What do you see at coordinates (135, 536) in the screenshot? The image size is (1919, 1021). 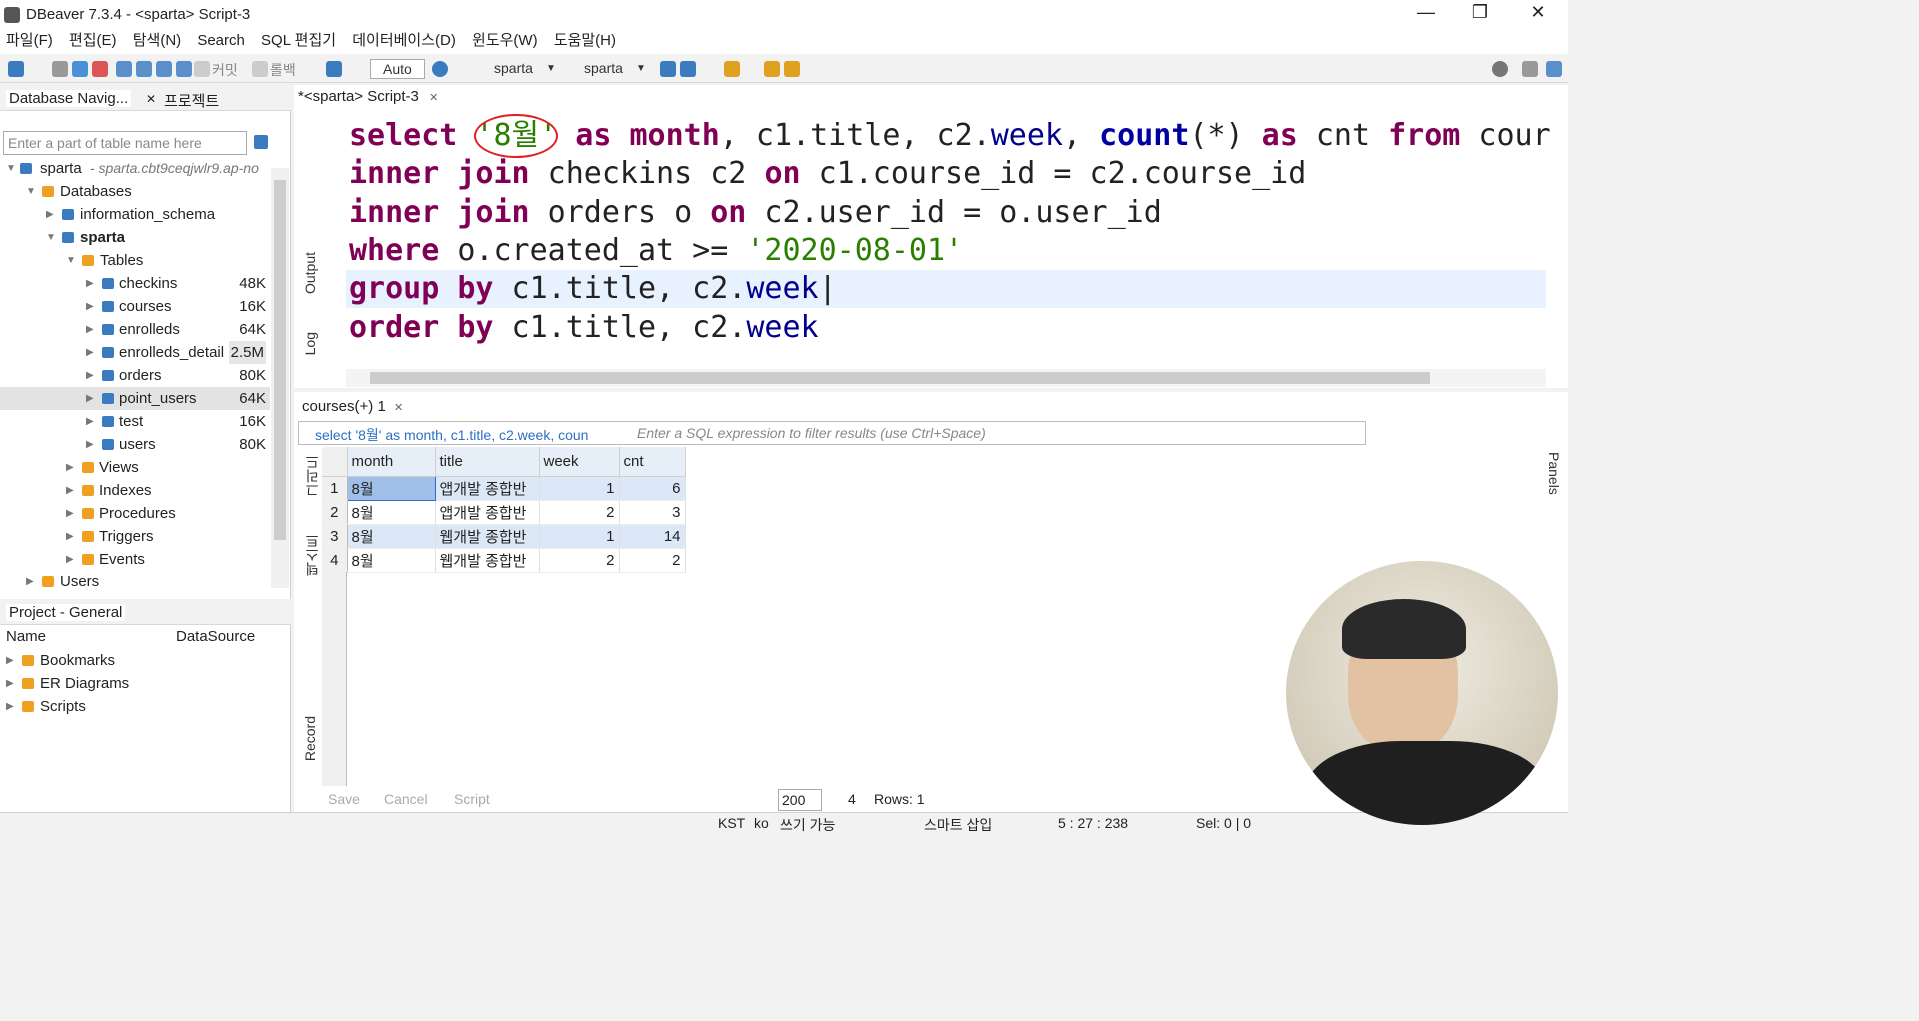 I see `tree-folder-triggers: ▶ Triggers` at bounding box center [135, 536].